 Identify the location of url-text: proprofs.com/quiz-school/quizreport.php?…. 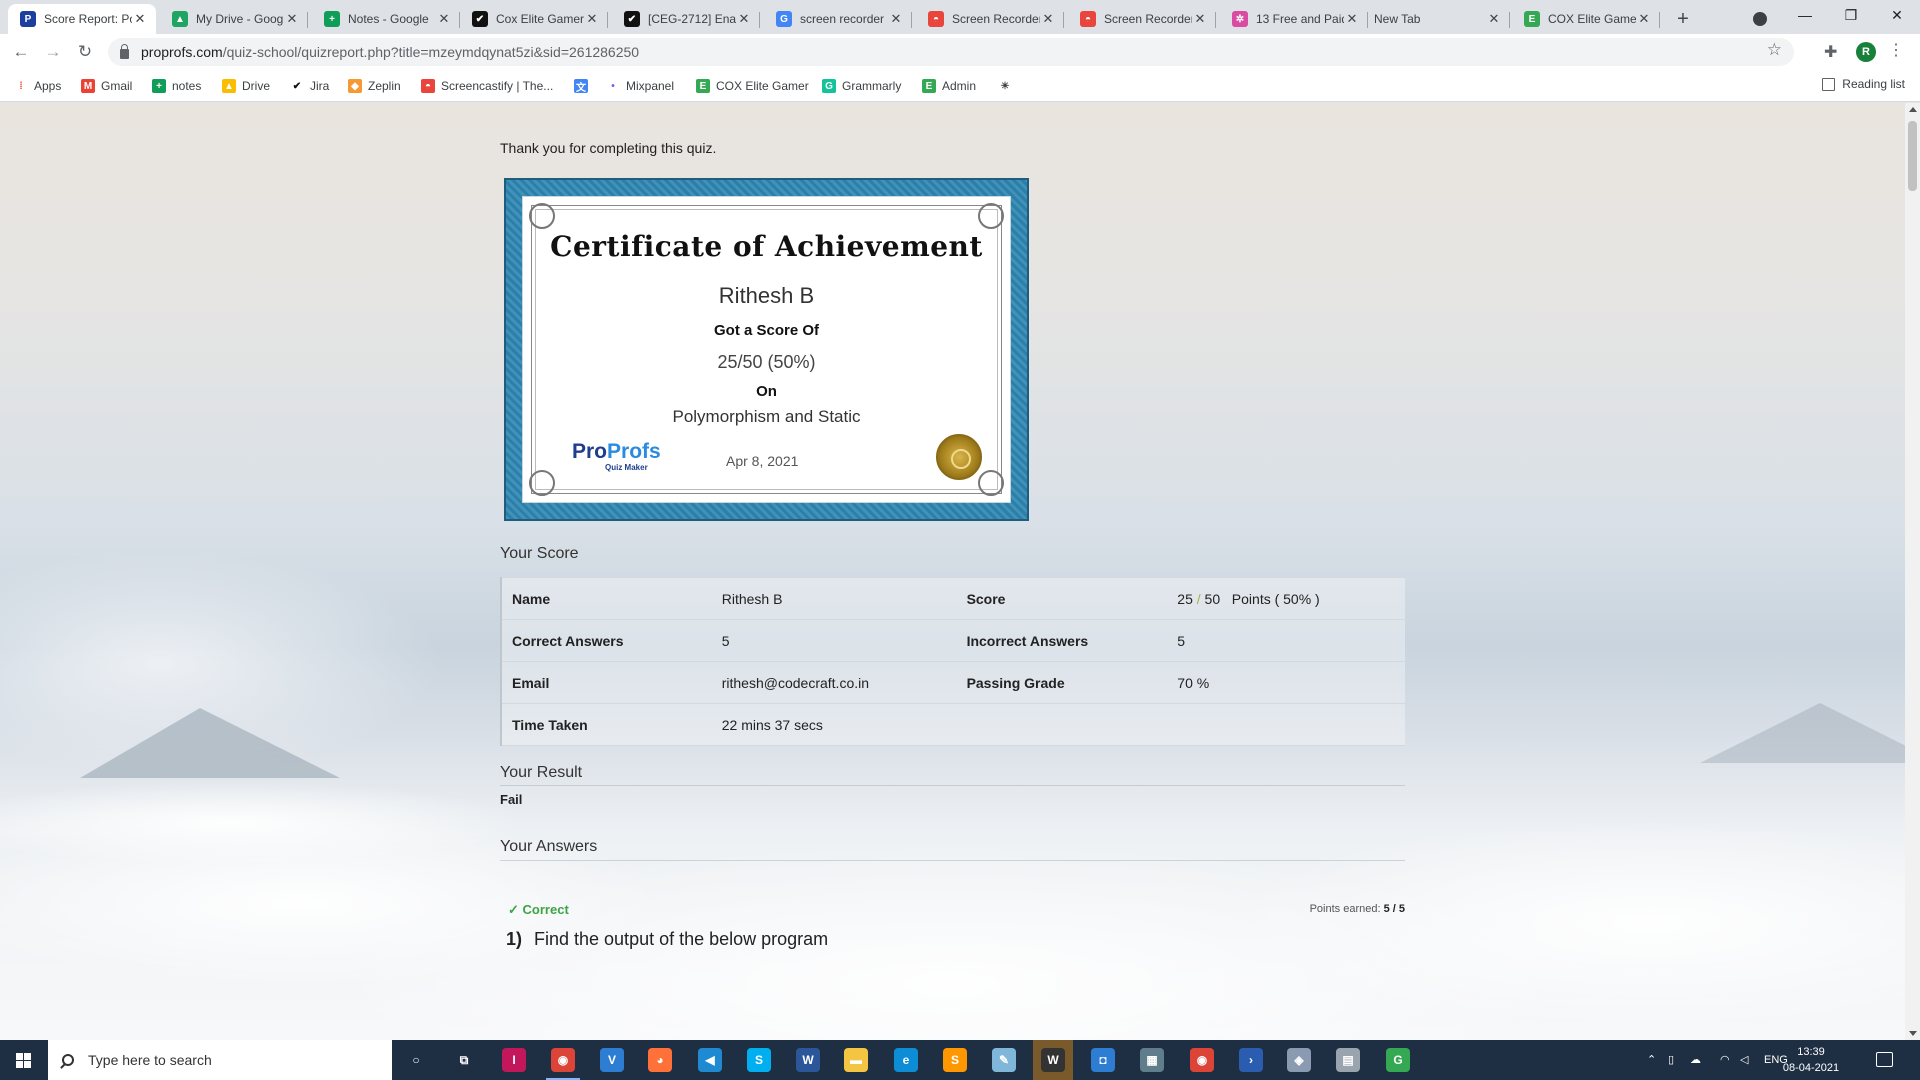
(390, 52).